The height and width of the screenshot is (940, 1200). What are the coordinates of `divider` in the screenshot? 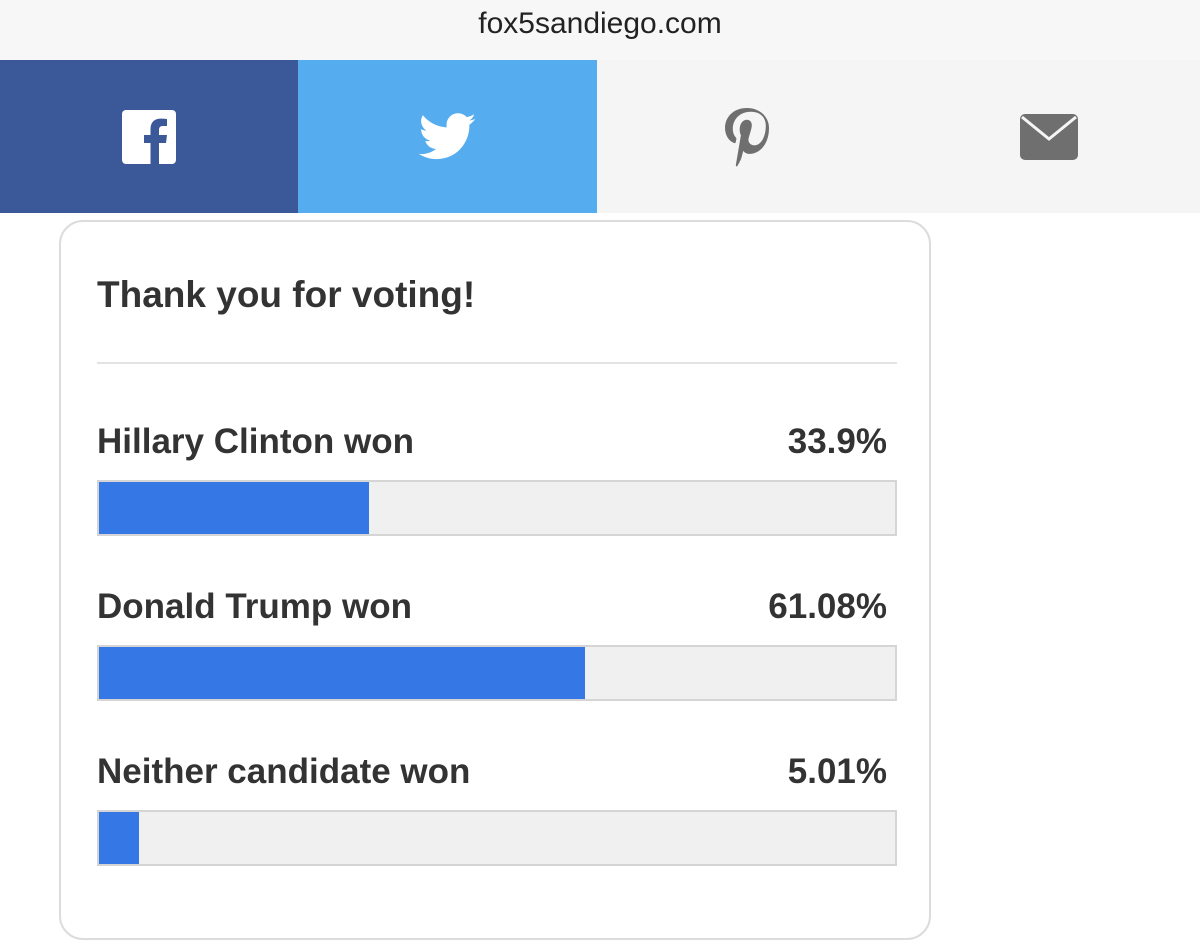 It's located at (497, 363).